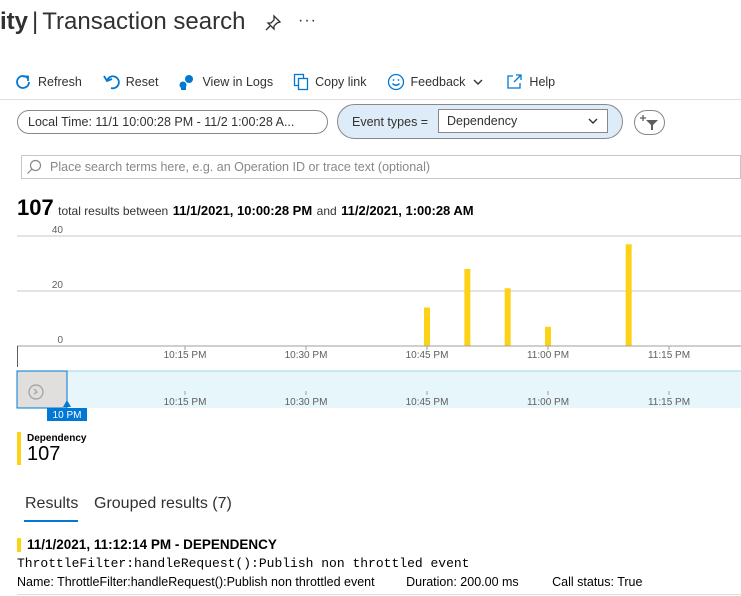  I want to click on title-text: Transaction search, so click(144, 21).